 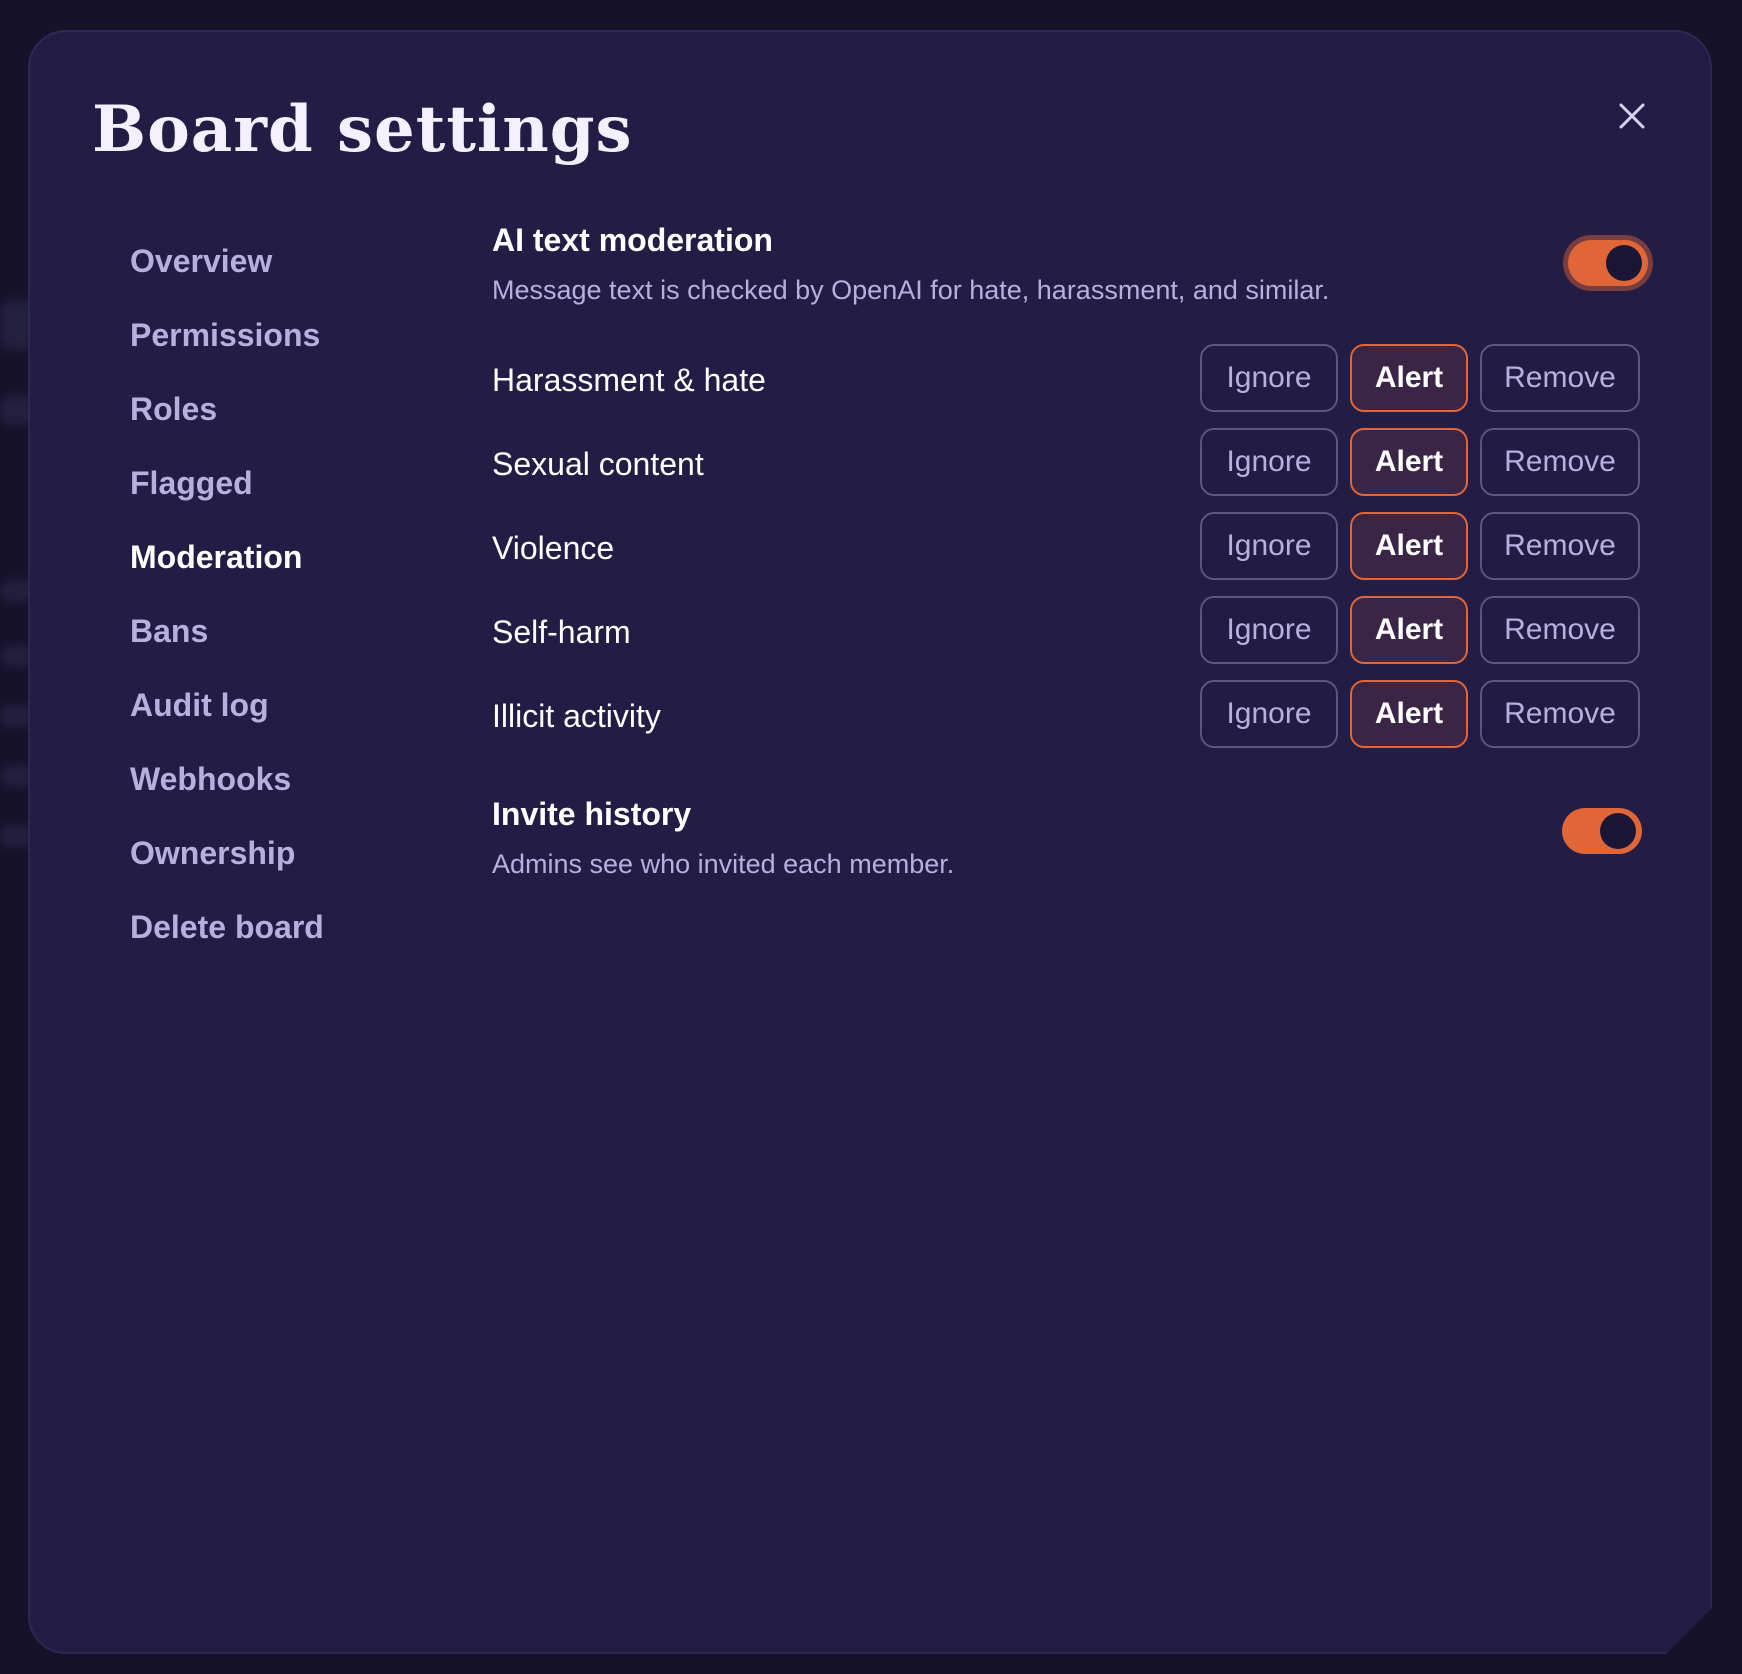 What do you see at coordinates (561, 631) in the screenshot?
I see `category-label: Self-harm` at bounding box center [561, 631].